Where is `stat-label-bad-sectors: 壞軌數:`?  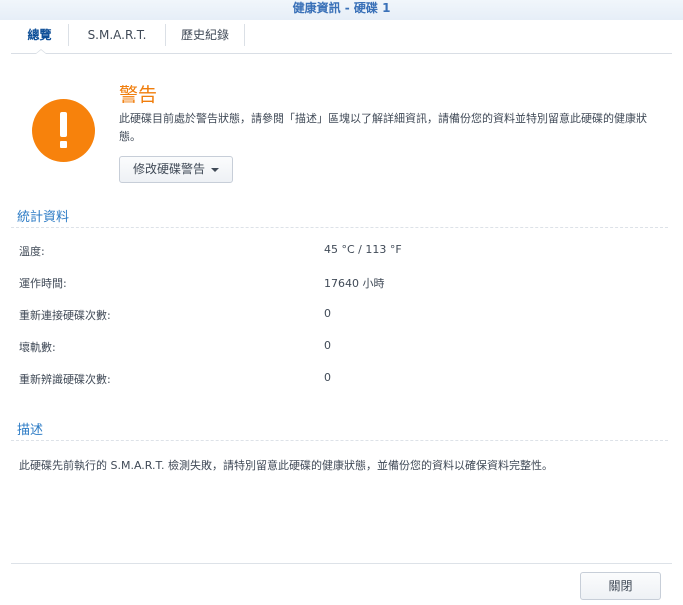
stat-label-bad-sectors: 壞軌數: is located at coordinates (37, 347).